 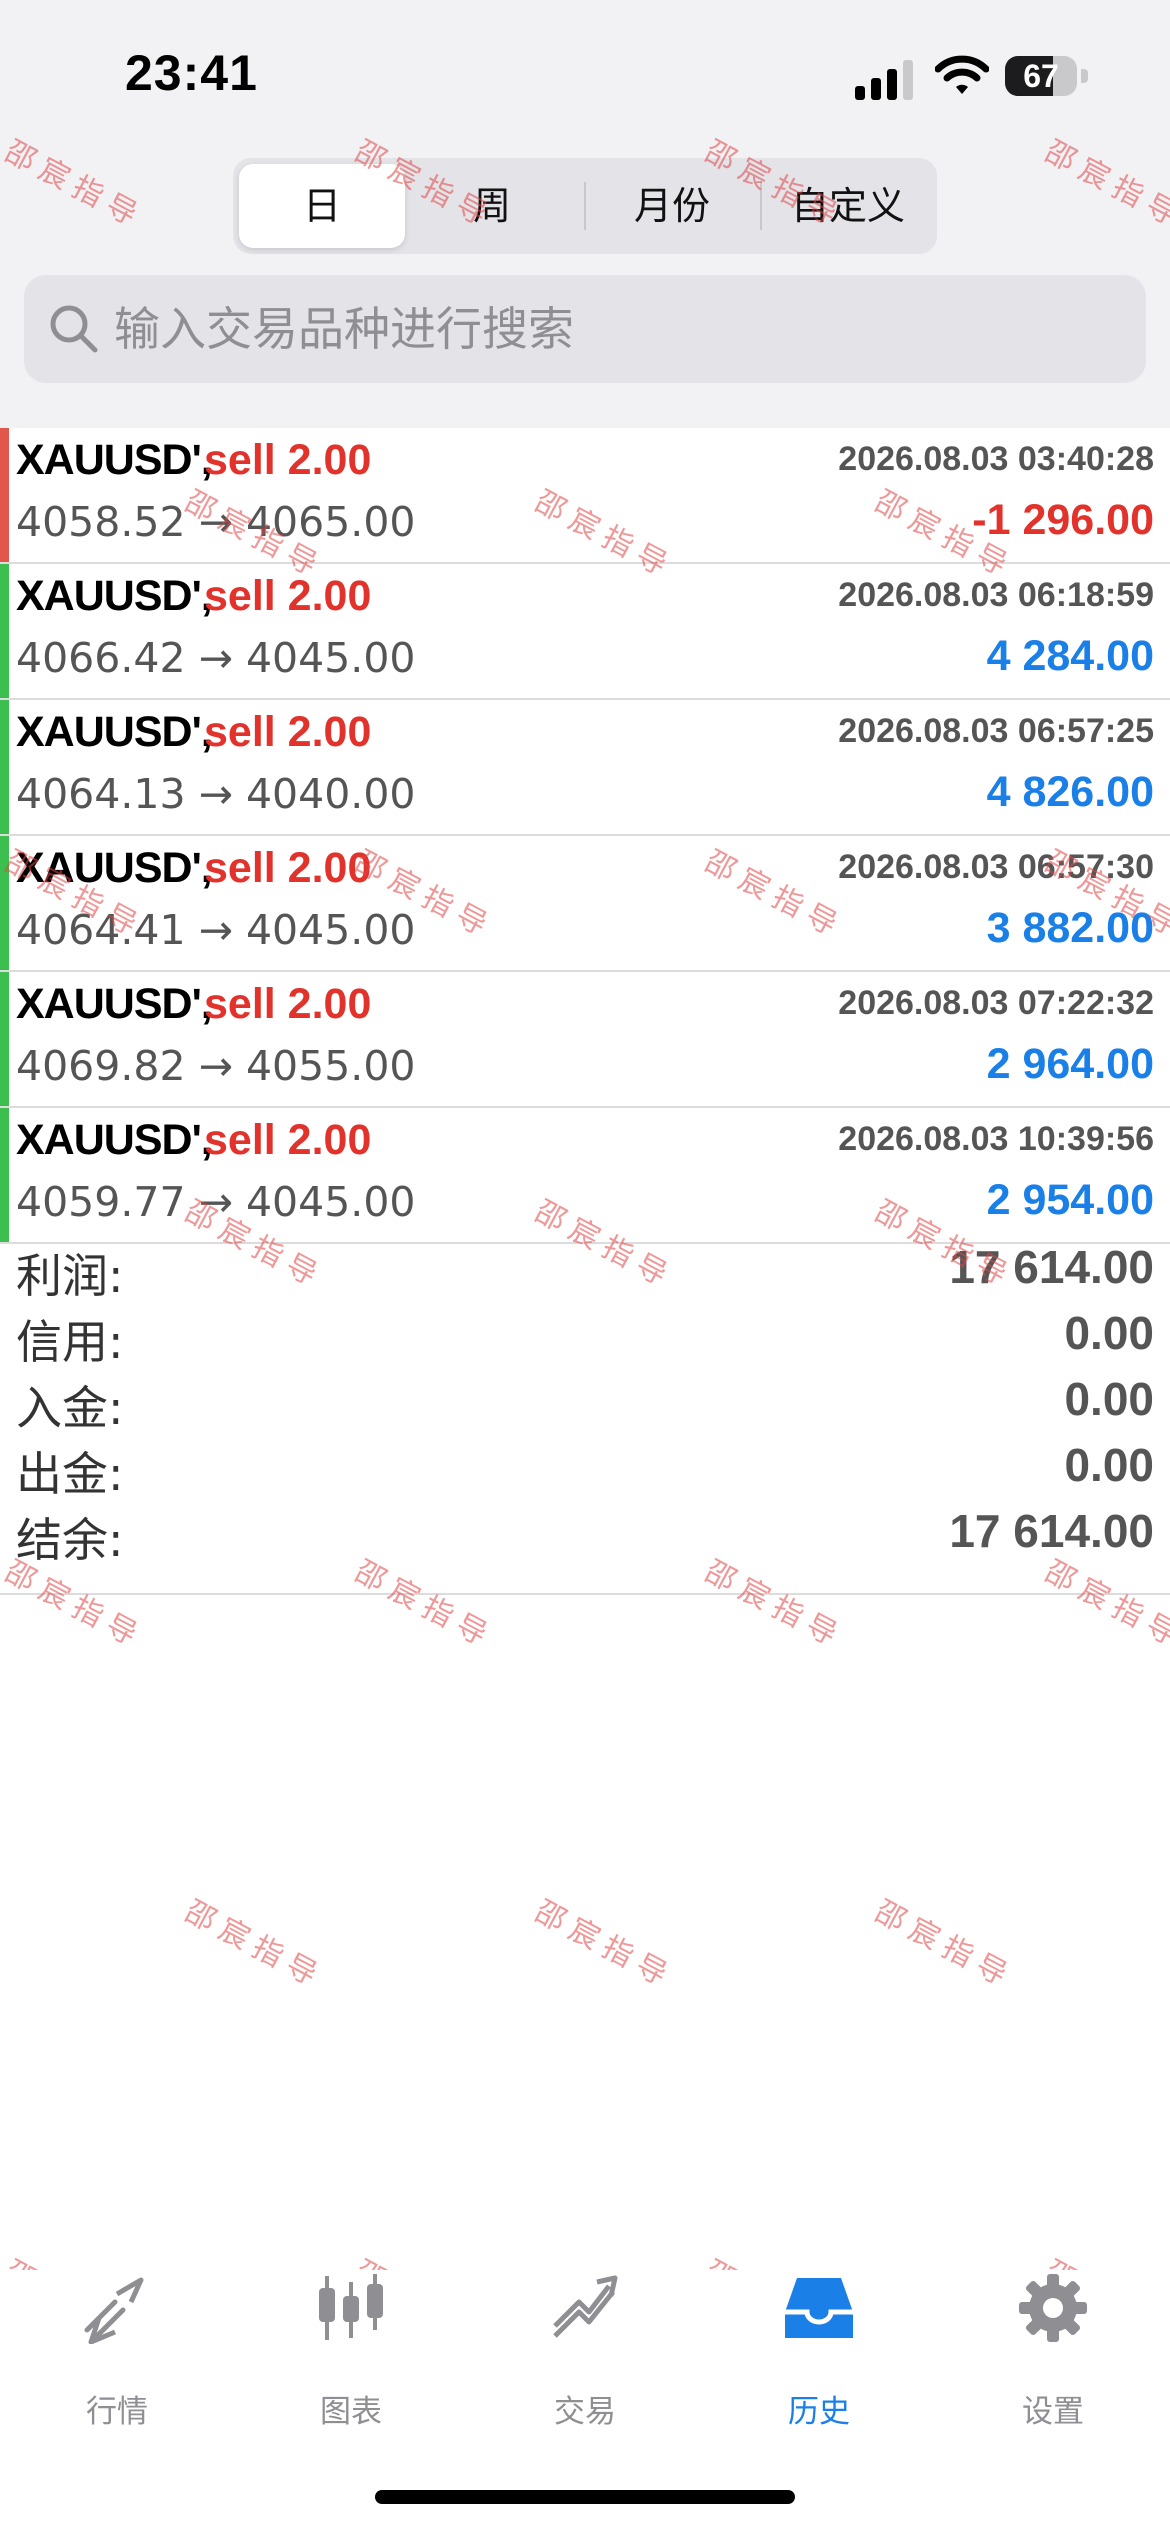 What do you see at coordinates (1053, 2308) in the screenshot?
I see `gear-icon` at bounding box center [1053, 2308].